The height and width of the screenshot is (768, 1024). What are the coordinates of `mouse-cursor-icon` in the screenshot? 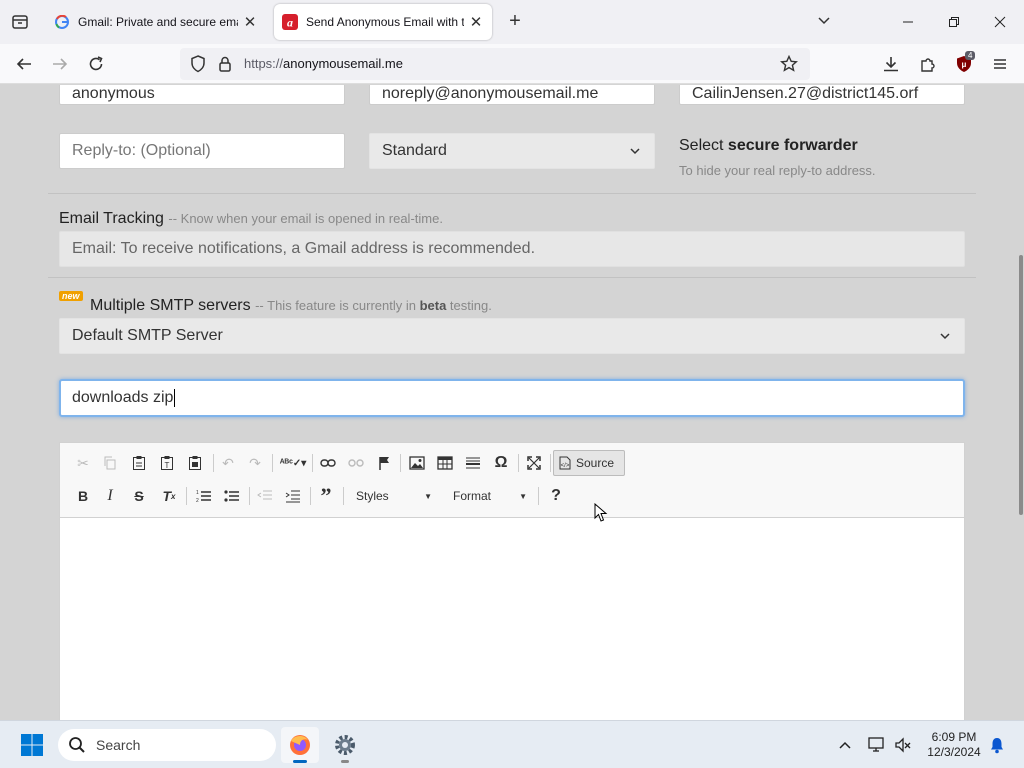 It's located at (601, 515).